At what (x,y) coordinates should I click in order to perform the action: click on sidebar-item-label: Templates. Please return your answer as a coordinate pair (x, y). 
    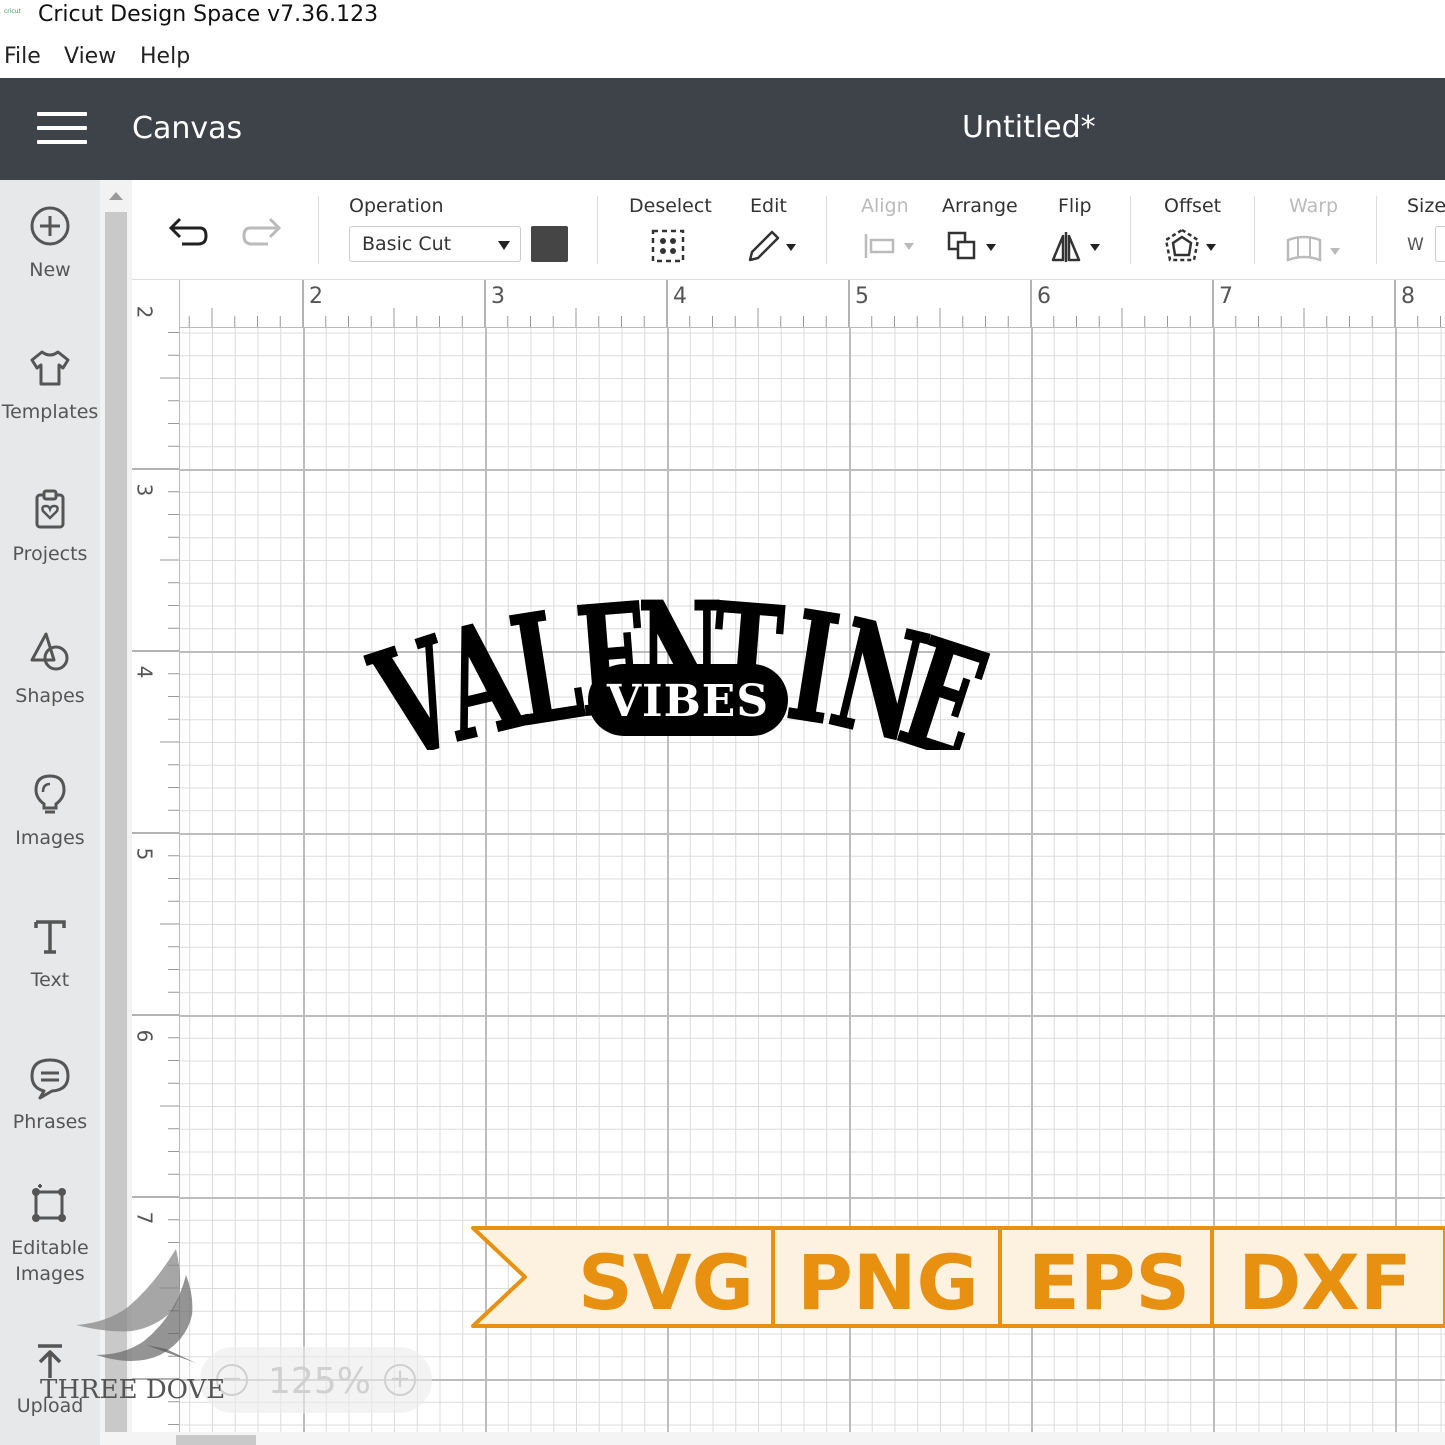
    Looking at the image, I should click on (50, 412).